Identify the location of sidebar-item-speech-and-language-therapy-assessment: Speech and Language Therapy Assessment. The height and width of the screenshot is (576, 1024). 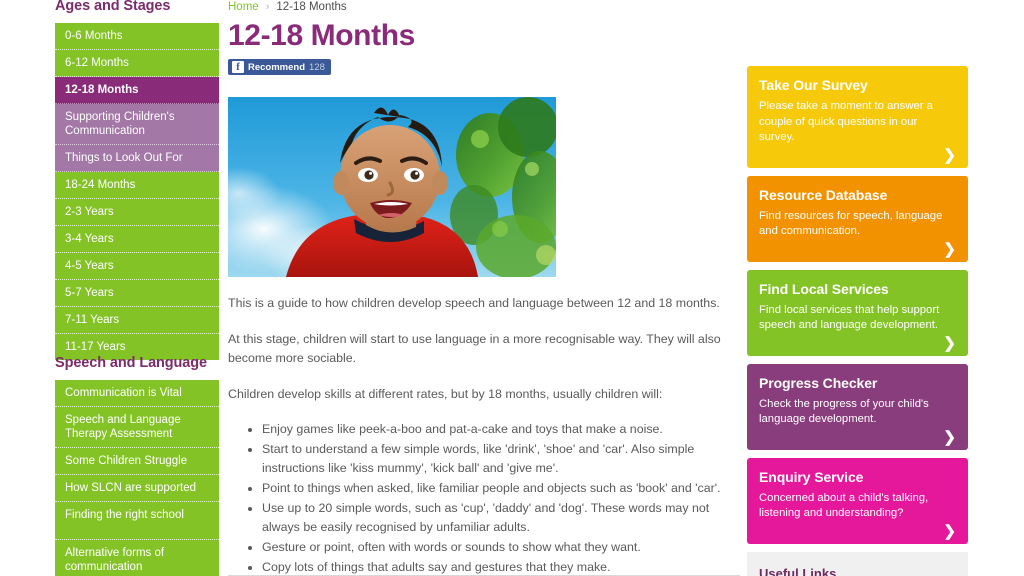
(137, 427).